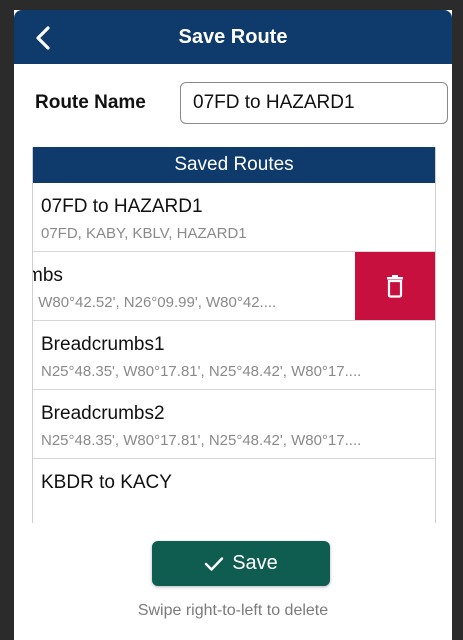 This screenshot has width=463, height=640. Describe the element at coordinates (7, 320) in the screenshot. I see `device-bezel-left` at that location.